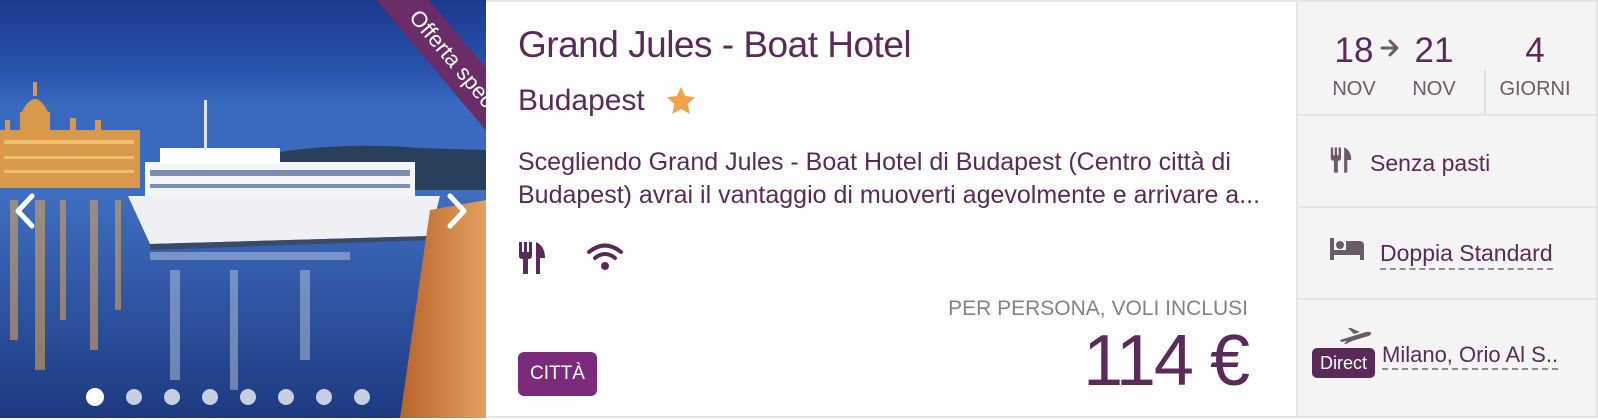 The width and height of the screenshot is (1598, 420). What do you see at coordinates (1470, 356) in the screenshot?
I see `departure-airport-link: Milano, Orio Al S..` at bounding box center [1470, 356].